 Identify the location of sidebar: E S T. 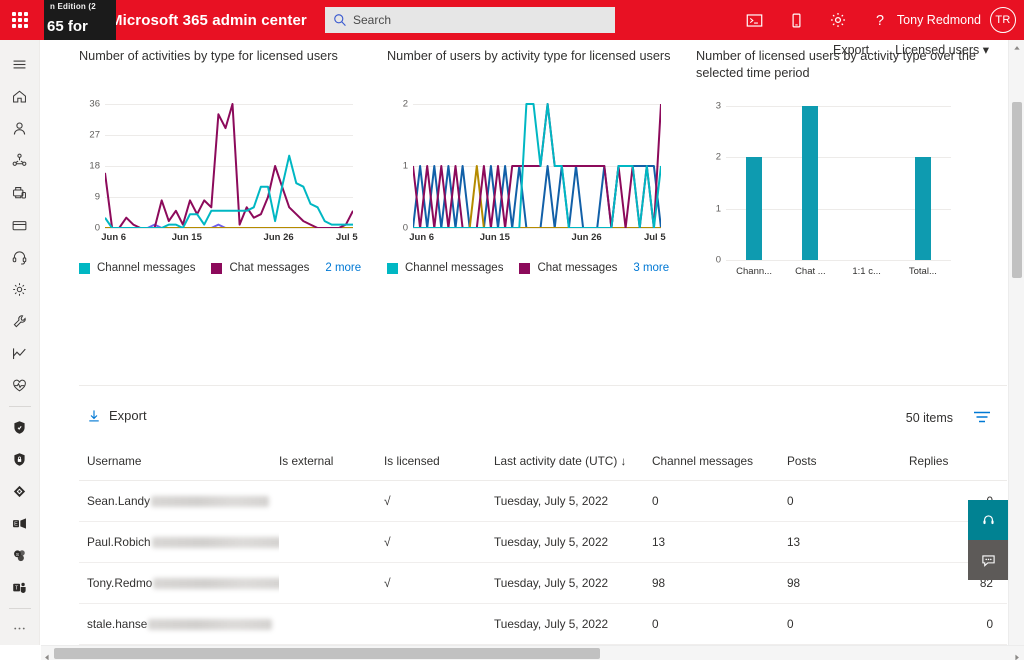
(20, 342).